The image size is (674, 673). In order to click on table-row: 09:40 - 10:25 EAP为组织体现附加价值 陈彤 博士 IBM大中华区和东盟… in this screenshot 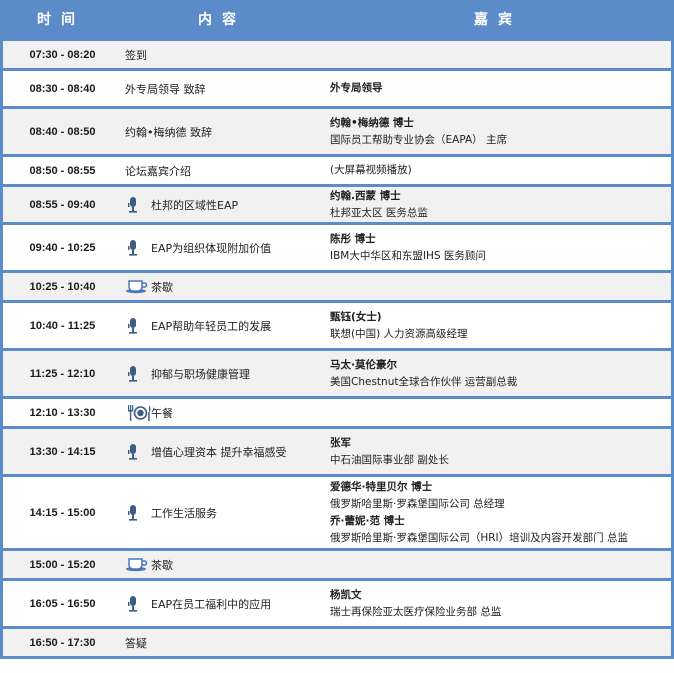, I will do `click(337, 247)`.